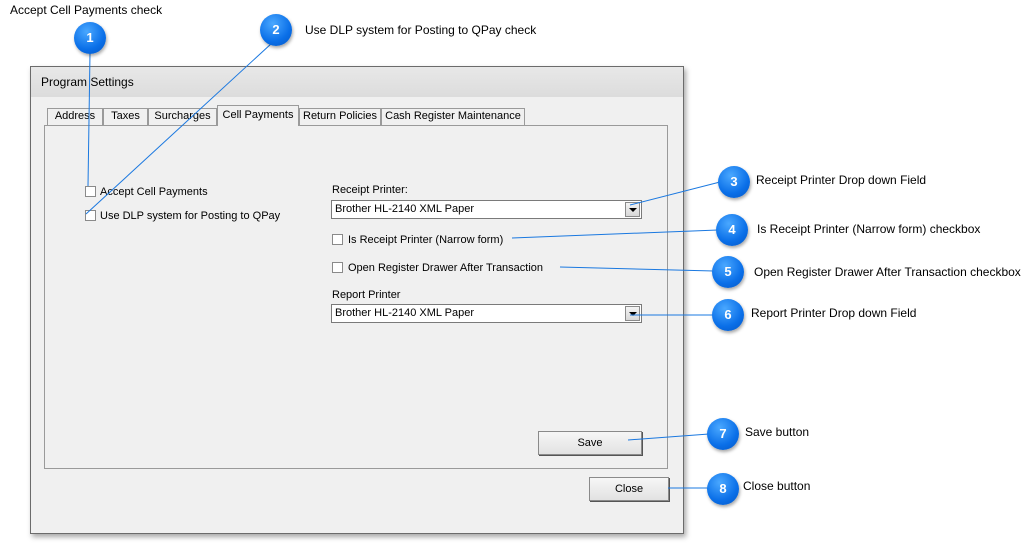 The height and width of the screenshot is (549, 1036). What do you see at coordinates (728, 315) in the screenshot?
I see `callout-badge-6: 6` at bounding box center [728, 315].